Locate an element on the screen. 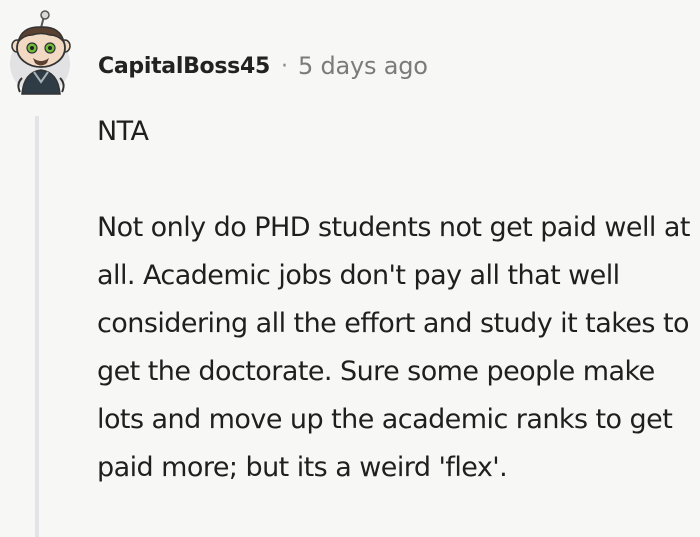 The image size is (700, 537). author-username: CapitalBoss45 is located at coordinates (184, 66).